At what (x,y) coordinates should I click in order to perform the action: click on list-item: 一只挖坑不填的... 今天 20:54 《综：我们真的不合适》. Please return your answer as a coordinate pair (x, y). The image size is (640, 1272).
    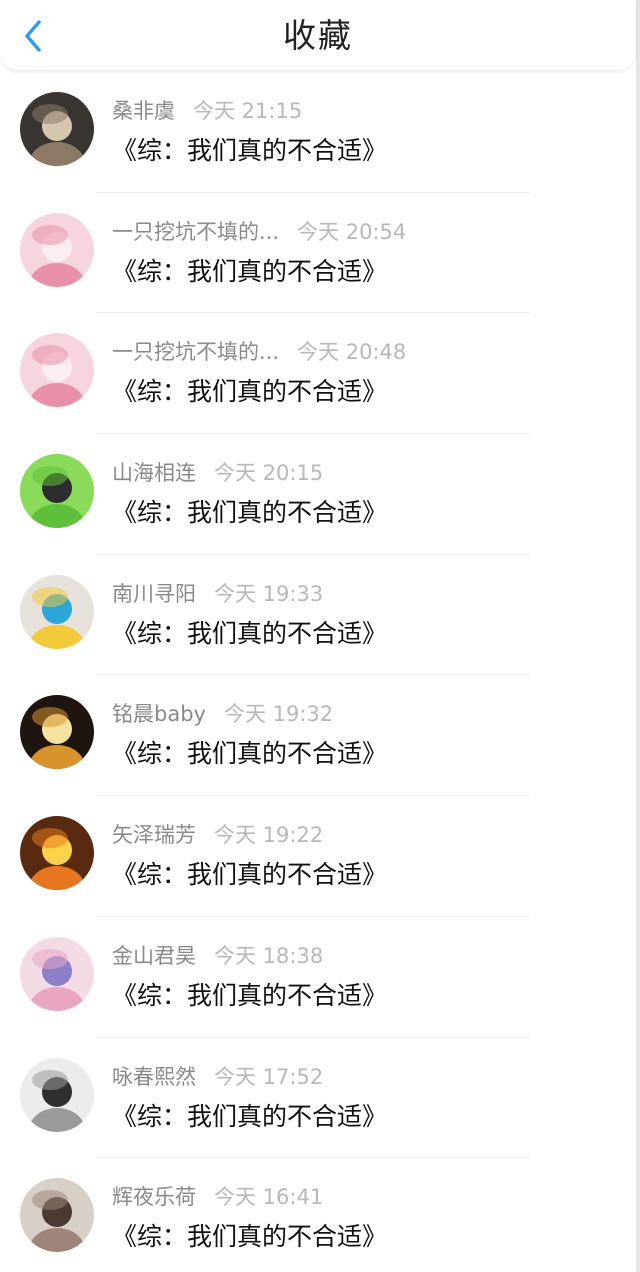
    Looking at the image, I should click on (318, 253).